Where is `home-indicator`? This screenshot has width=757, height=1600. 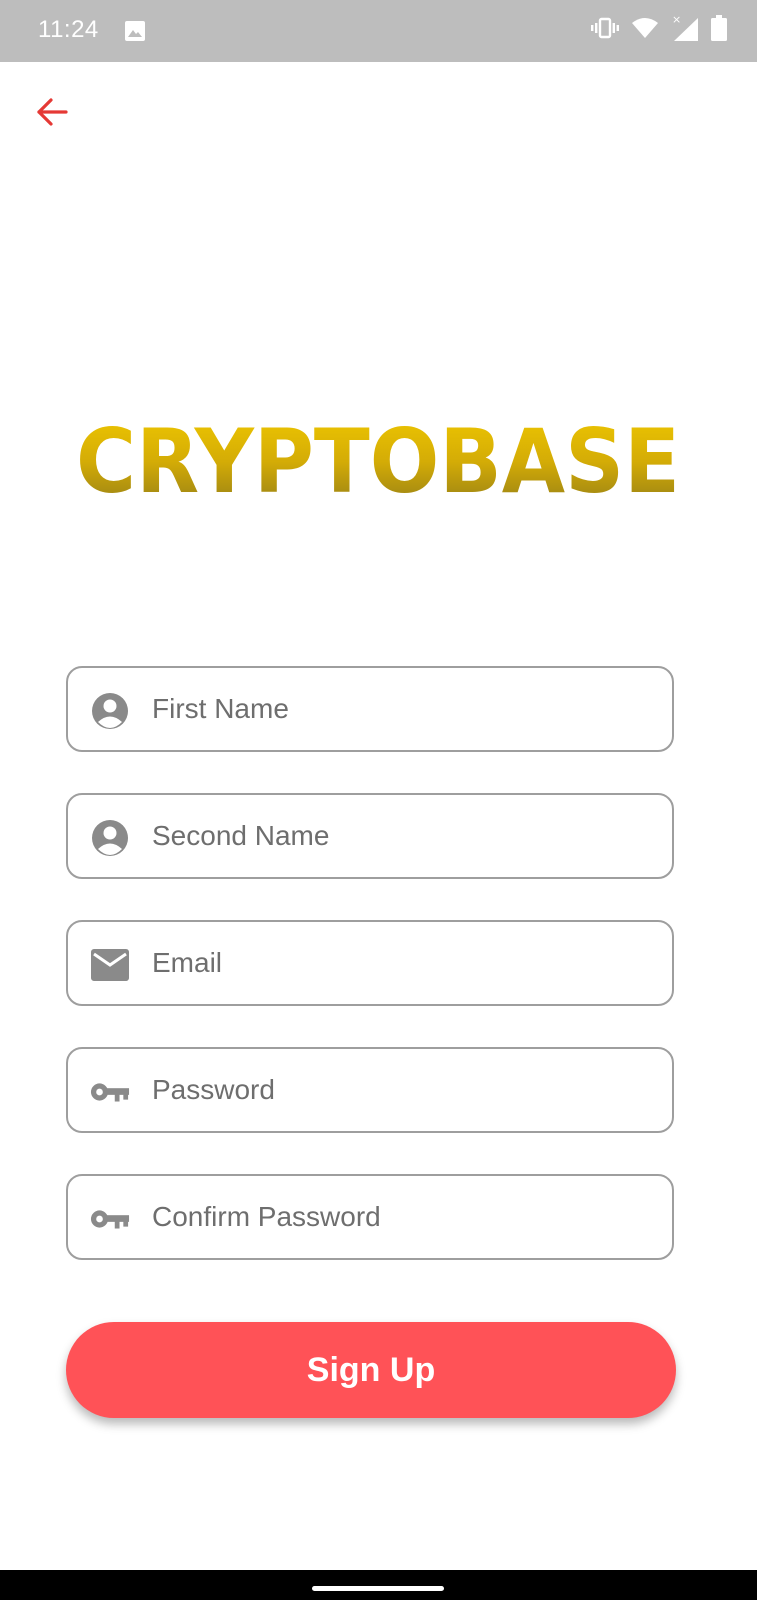
home-indicator is located at coordinates (378, 1588).